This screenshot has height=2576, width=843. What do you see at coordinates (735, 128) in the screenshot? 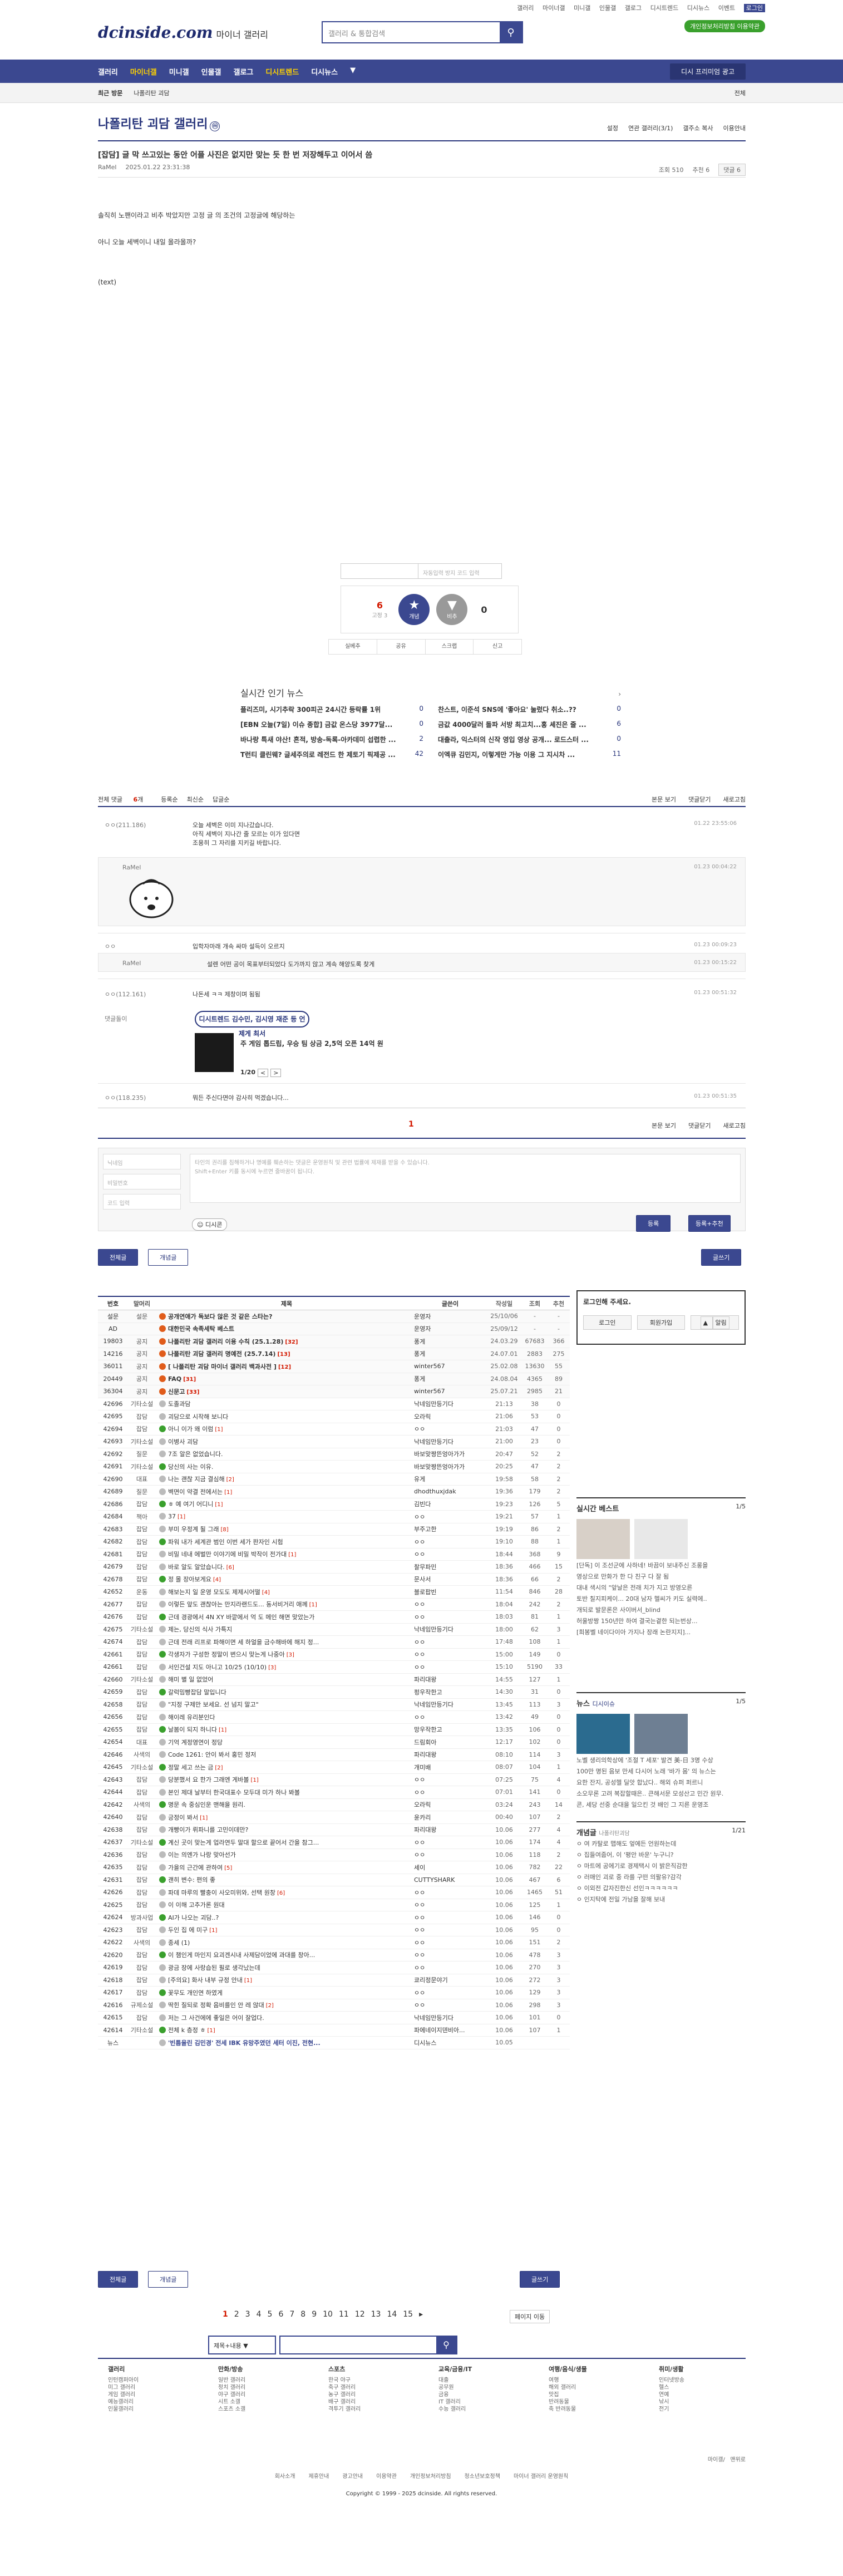
I see `tool-link: 이용안내` at bounding box center [735, 128].